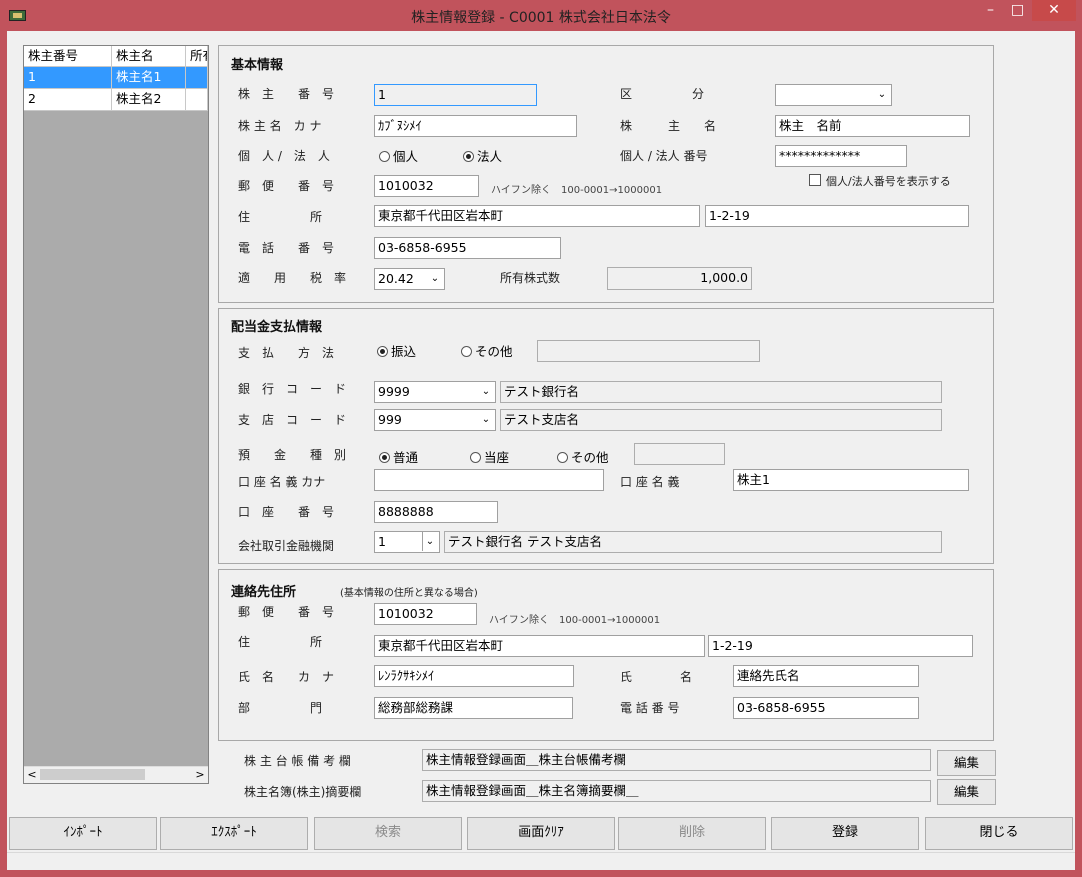 This screenshot has height=877, width=1082. Describe the element at coordinates (280, 126) in the screenshot. I see `kana-label: 株 主 名 カ ナ` at that location.